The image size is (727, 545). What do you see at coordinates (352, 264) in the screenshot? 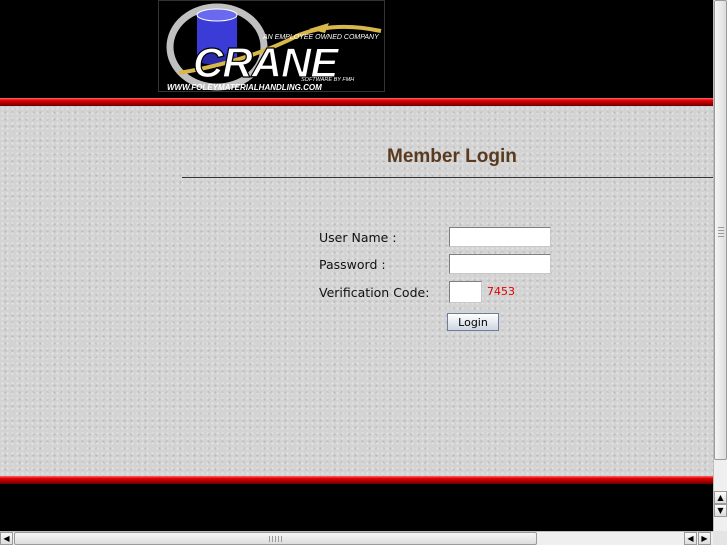
I see `password-label: Password :` at bounding box center [352, 264].